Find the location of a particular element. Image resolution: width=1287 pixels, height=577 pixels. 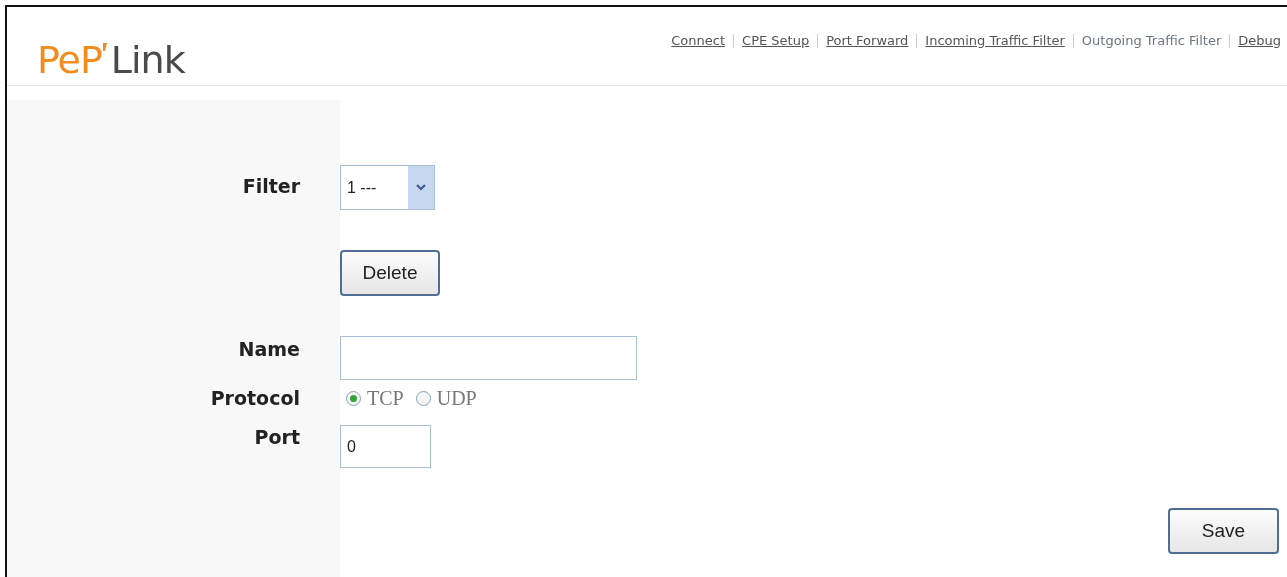

nav-link: Port Forward is located at coordinates (867, 40).